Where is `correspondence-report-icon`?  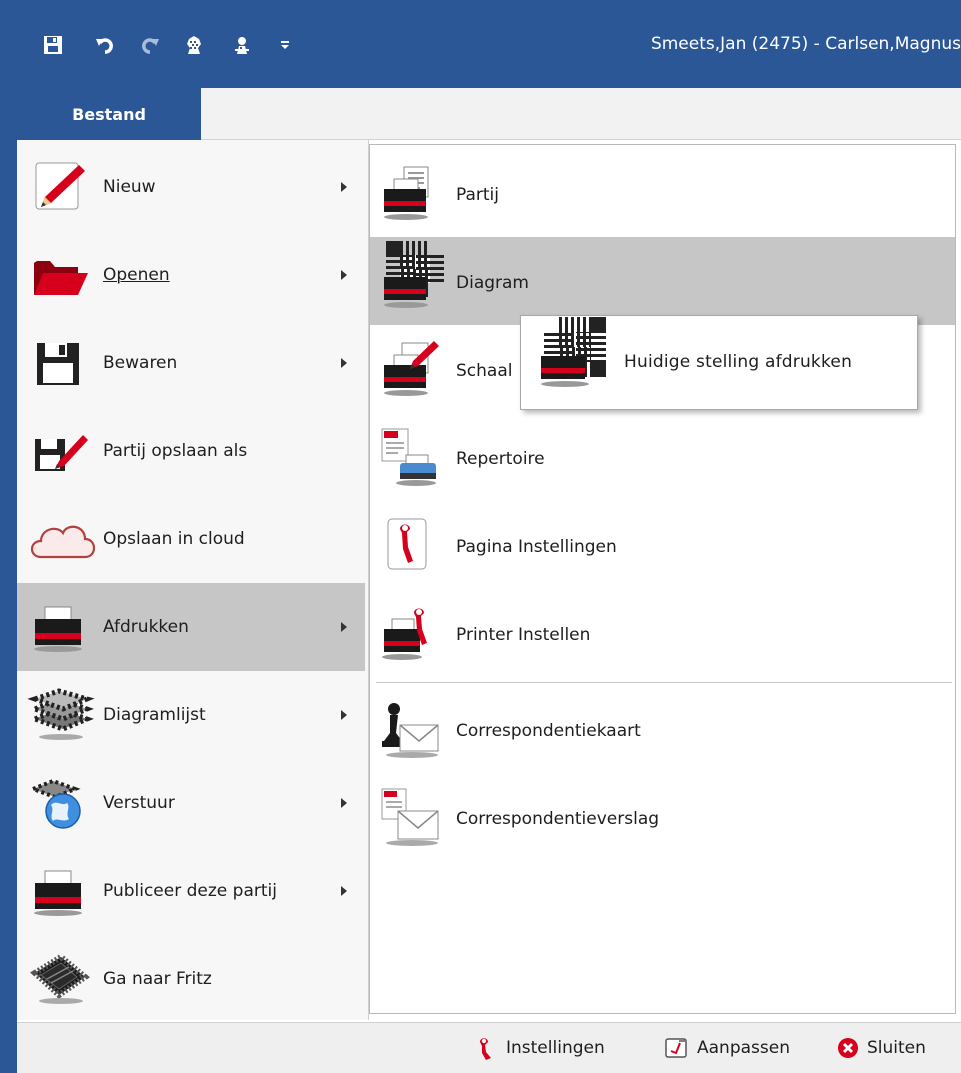
correspondence-report-icon is located at coordinates (410, 817).